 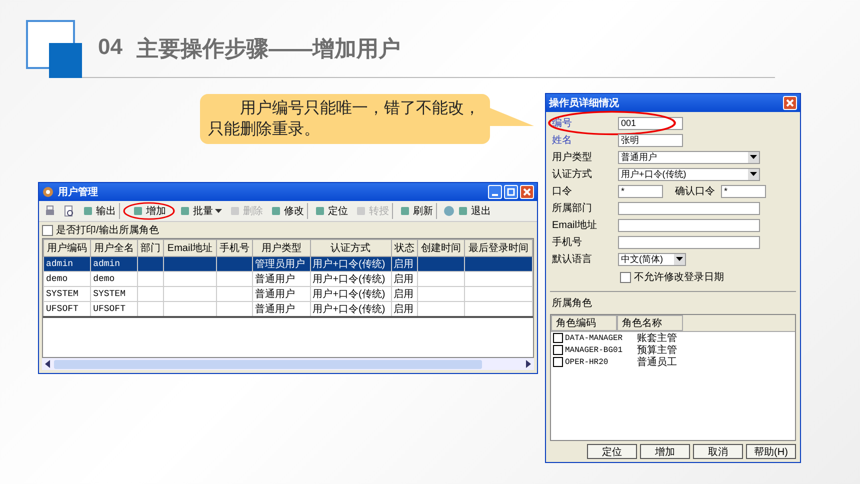 I want to click on toolbar-button: 增加, so click(x=149, y=211).